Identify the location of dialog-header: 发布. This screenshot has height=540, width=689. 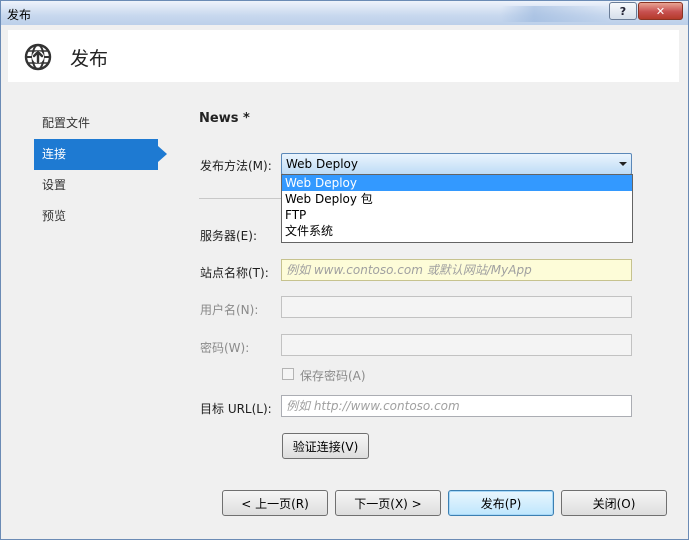
(343, 56).